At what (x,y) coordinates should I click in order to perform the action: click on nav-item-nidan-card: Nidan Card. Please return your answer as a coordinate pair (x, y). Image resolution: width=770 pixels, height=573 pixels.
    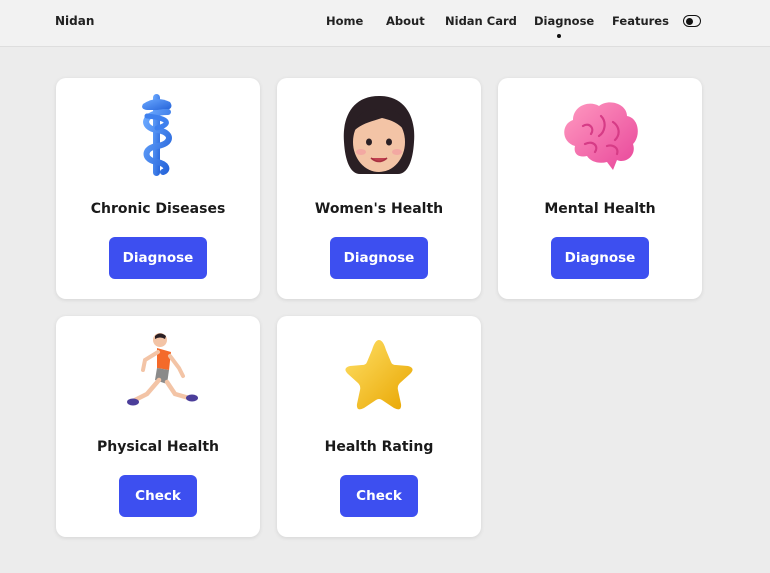
    Looking at the image, I should click on (481, 21).